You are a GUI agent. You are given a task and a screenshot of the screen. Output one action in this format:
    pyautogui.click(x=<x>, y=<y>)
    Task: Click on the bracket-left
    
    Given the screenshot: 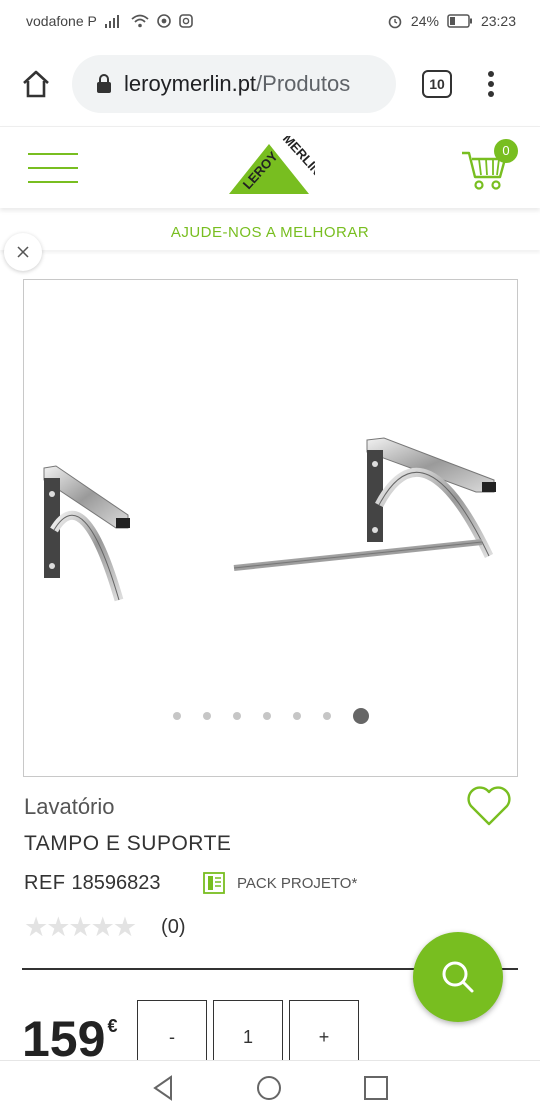 What is the action you would take?
    pyautogui.click(x=86, y=533)
    